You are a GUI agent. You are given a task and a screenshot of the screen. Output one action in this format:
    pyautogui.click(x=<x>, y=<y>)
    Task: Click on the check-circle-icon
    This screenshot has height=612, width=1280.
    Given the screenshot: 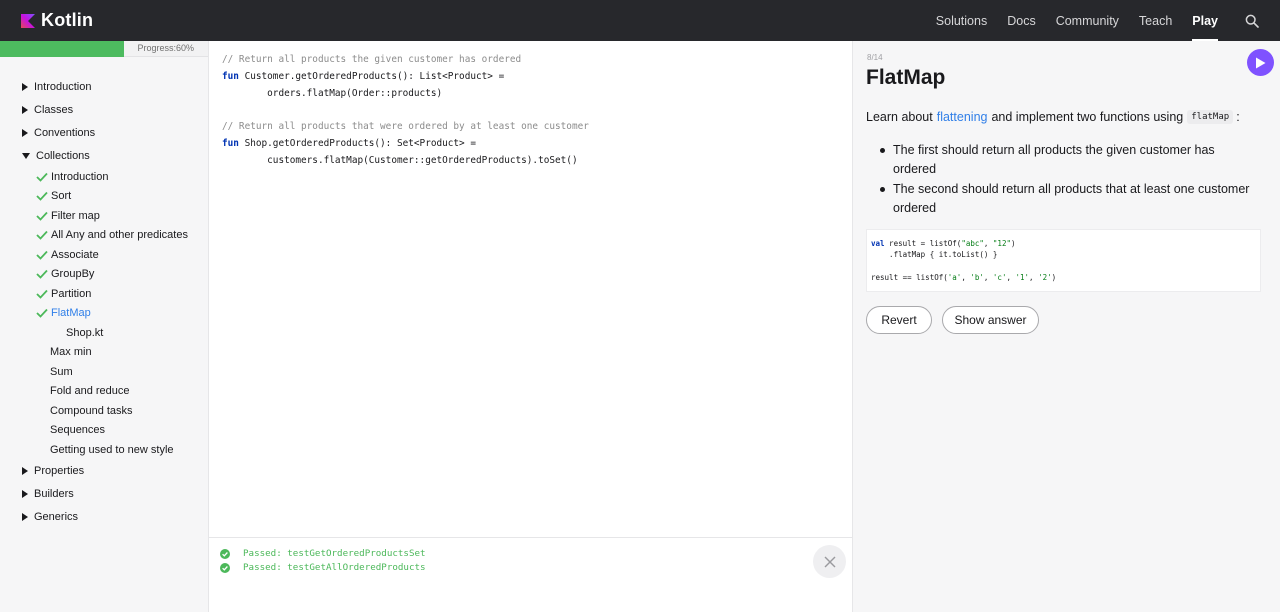 What is the action you would take?
    pyautogui.click(x=225, y=567)
    